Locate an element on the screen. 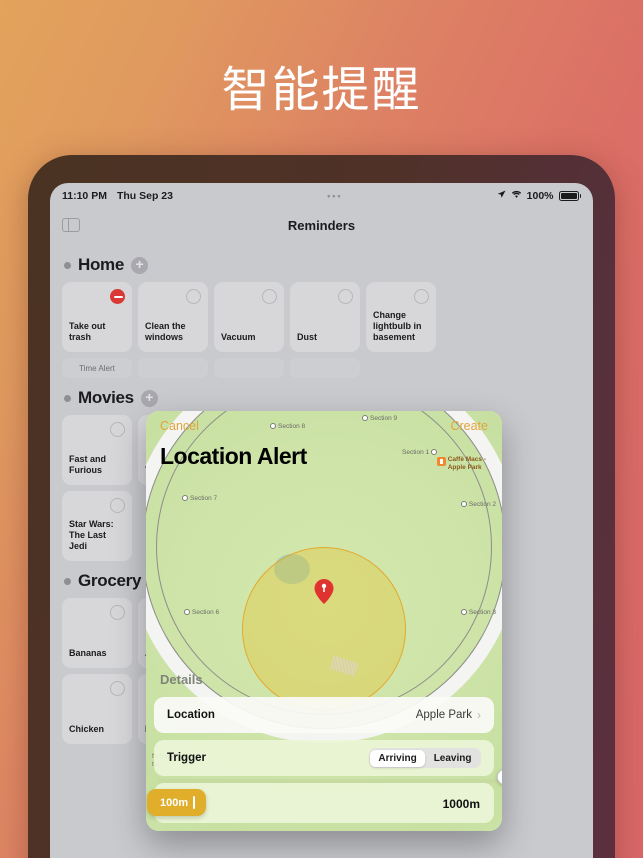 This screenshot has height=858, width=643. radius-slider-knob is located at coordinates (499, 777).